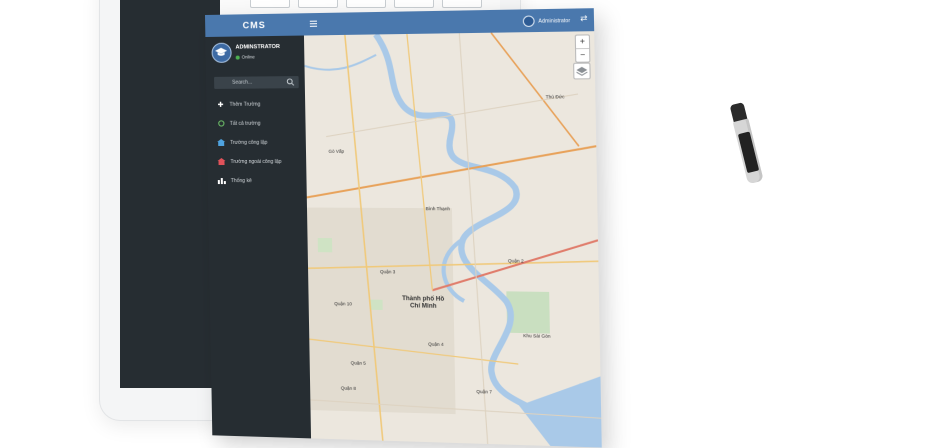  Describe the element at coordinates (749, 146) in the screenshot. I see `marker-pen` at that location.